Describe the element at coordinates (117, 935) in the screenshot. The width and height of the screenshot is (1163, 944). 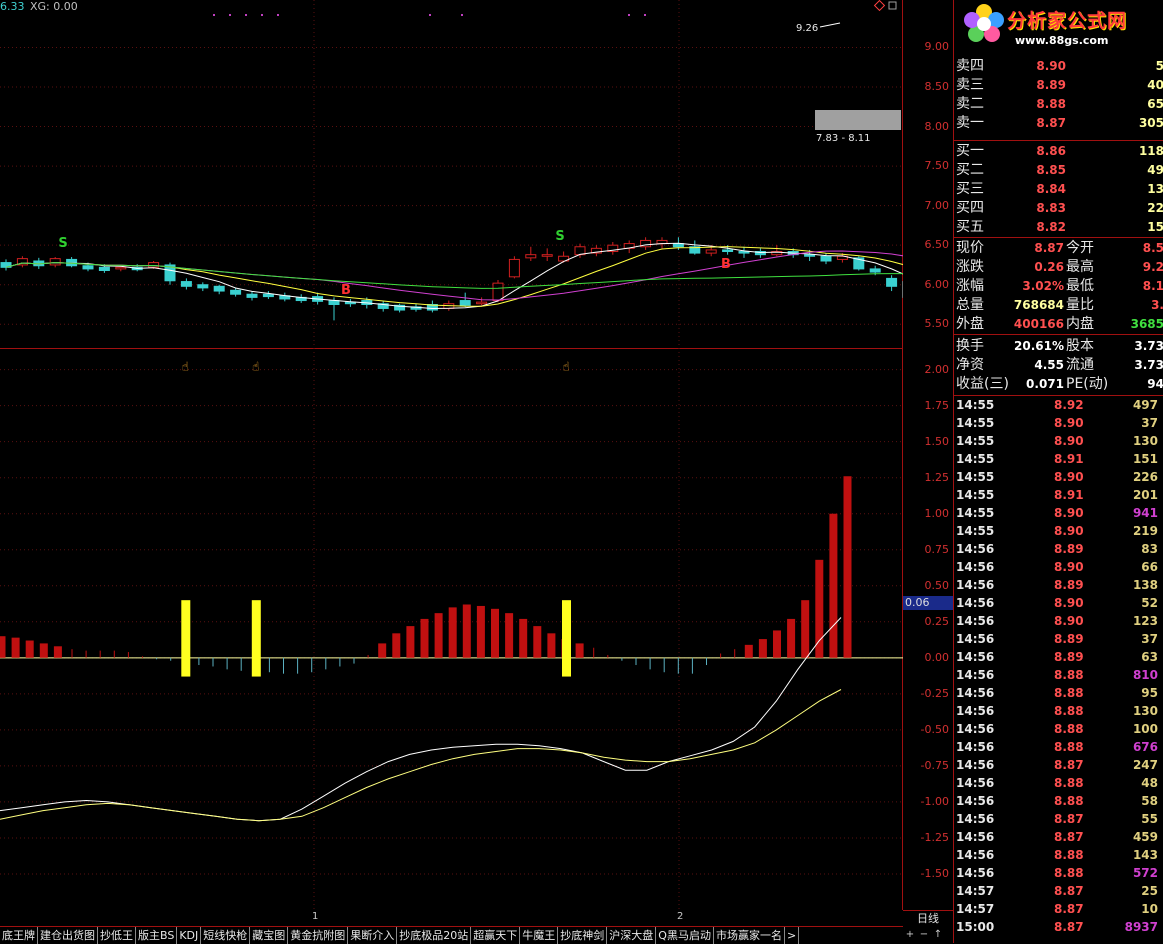
I see `tab-2: 抄低王` at that location.